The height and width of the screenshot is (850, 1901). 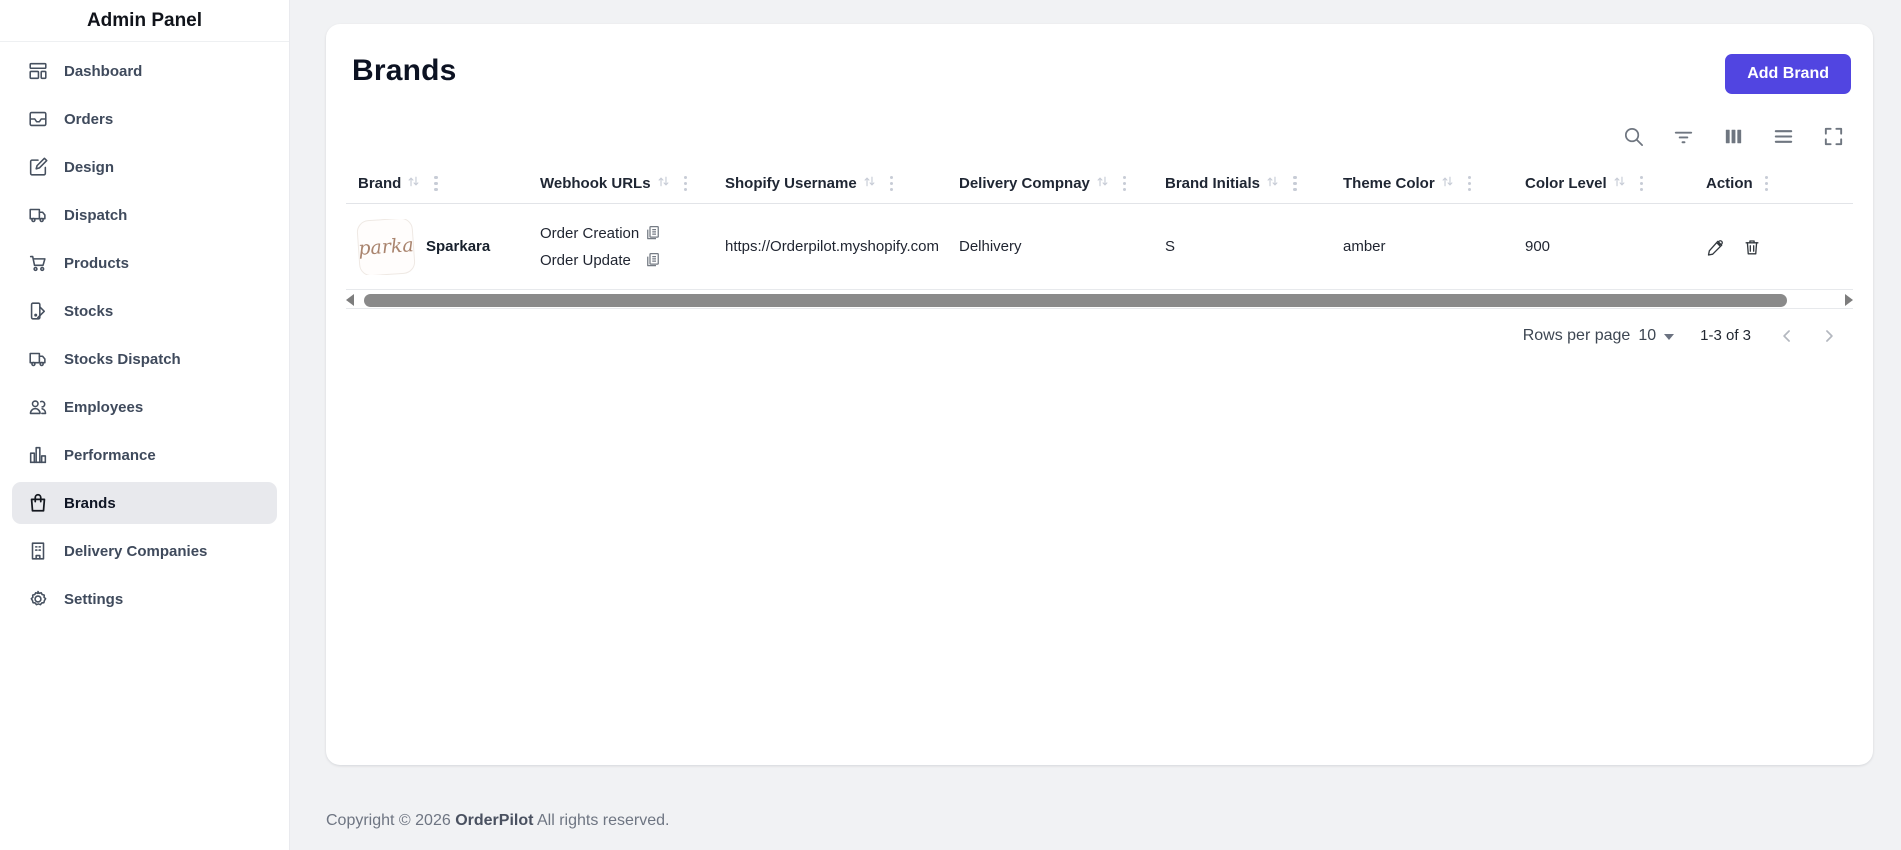 I want to click on sidebar-item-label: Delivery Companies, so click(x=136, y=551).